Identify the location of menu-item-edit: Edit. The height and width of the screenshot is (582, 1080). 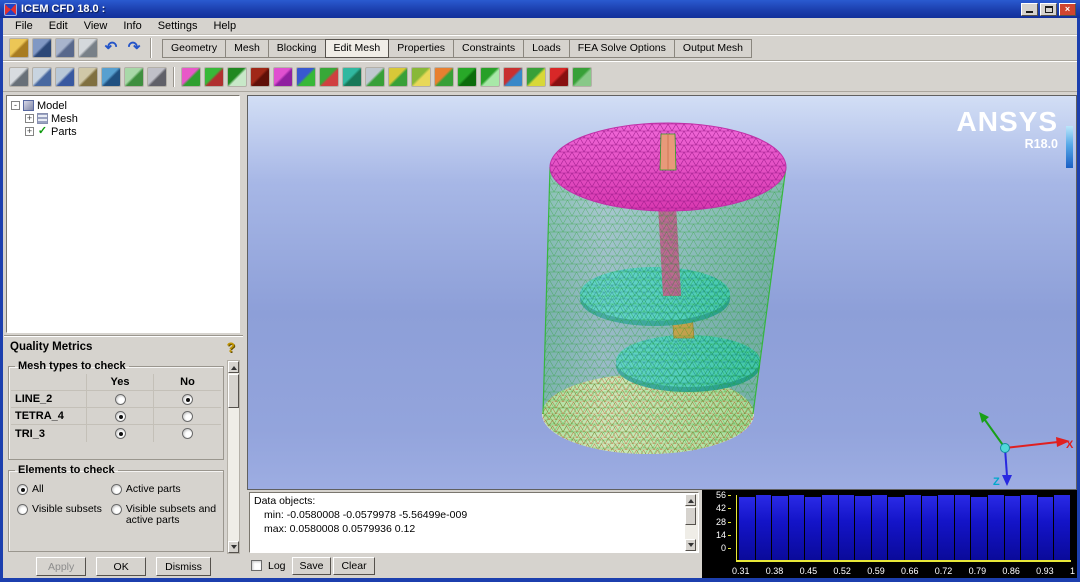
(58, 26).